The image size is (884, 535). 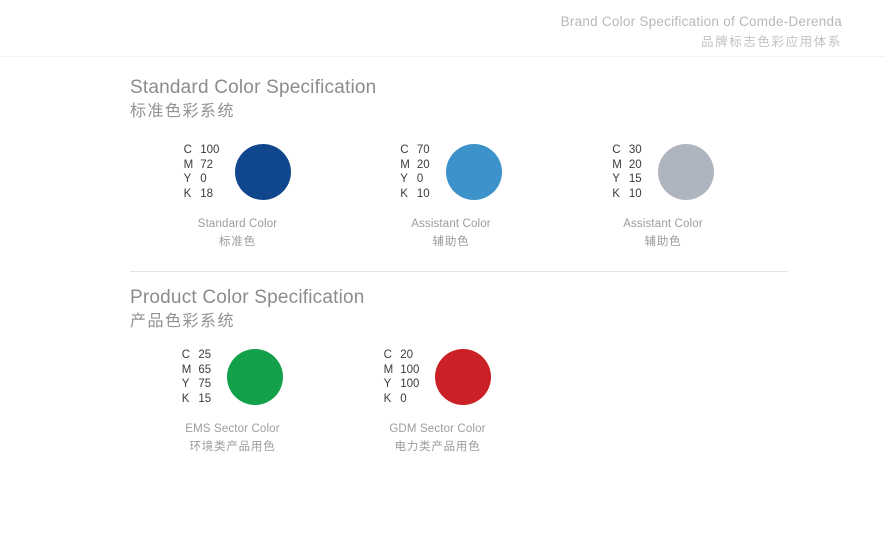 I want to click on cmyk-values: C 100 M 72 Y 0 K 18, so click(x=202, y=172).